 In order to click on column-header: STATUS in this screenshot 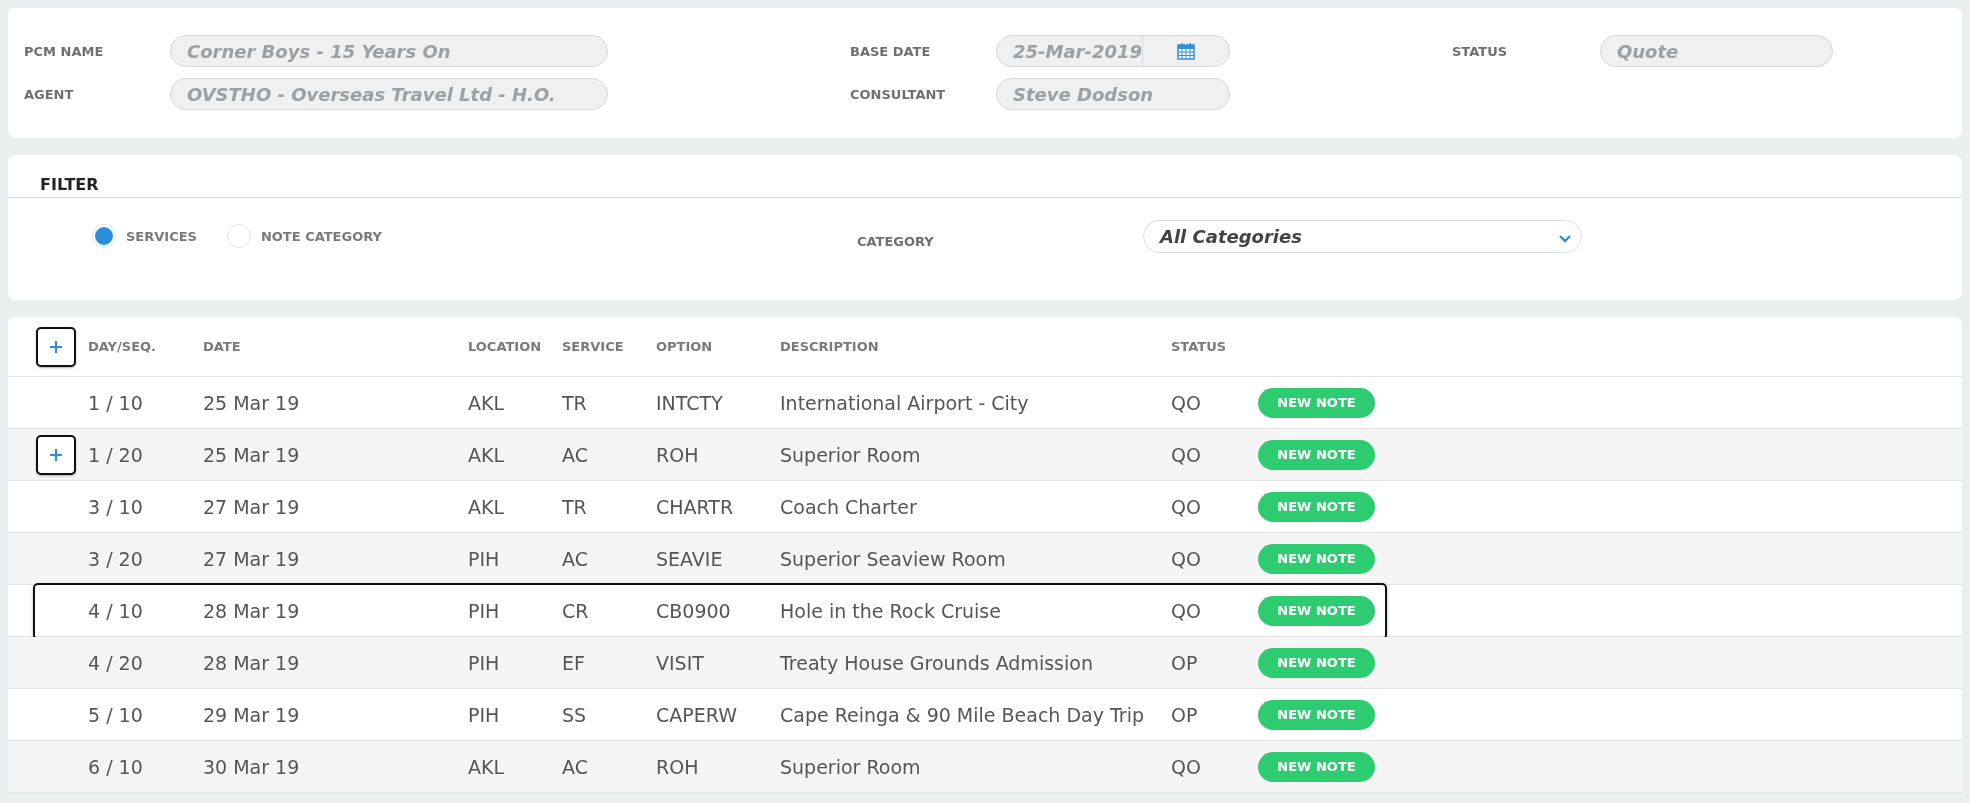, I will do `click(1199, 346)`.